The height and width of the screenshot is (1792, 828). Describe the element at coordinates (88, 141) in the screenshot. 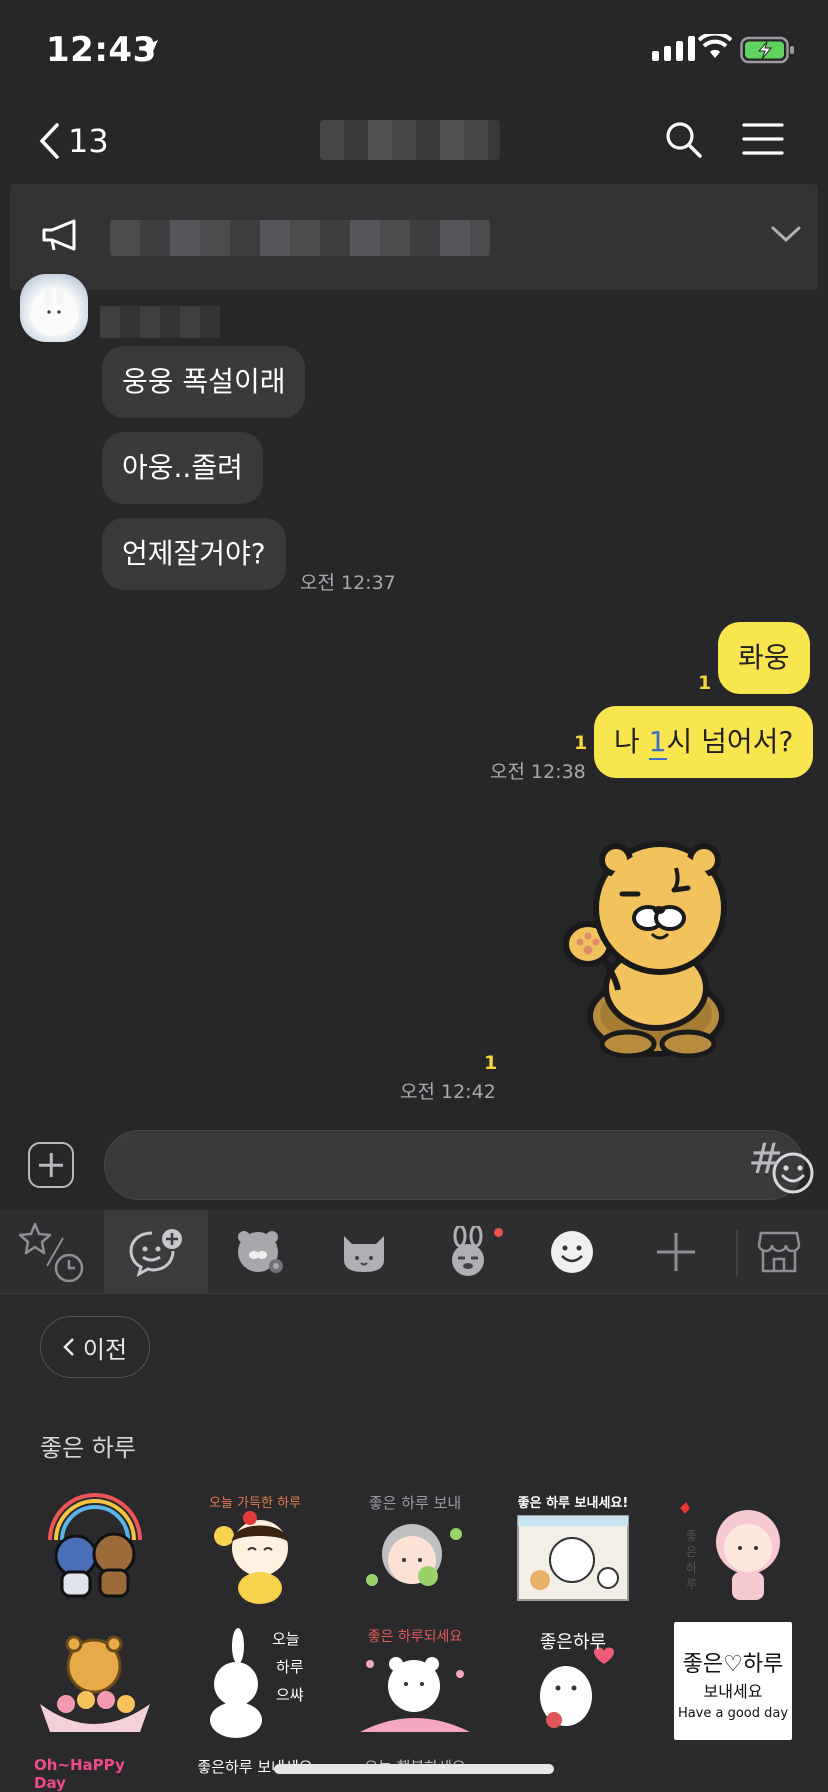

I see `unread-chats-count: 13` at that location.